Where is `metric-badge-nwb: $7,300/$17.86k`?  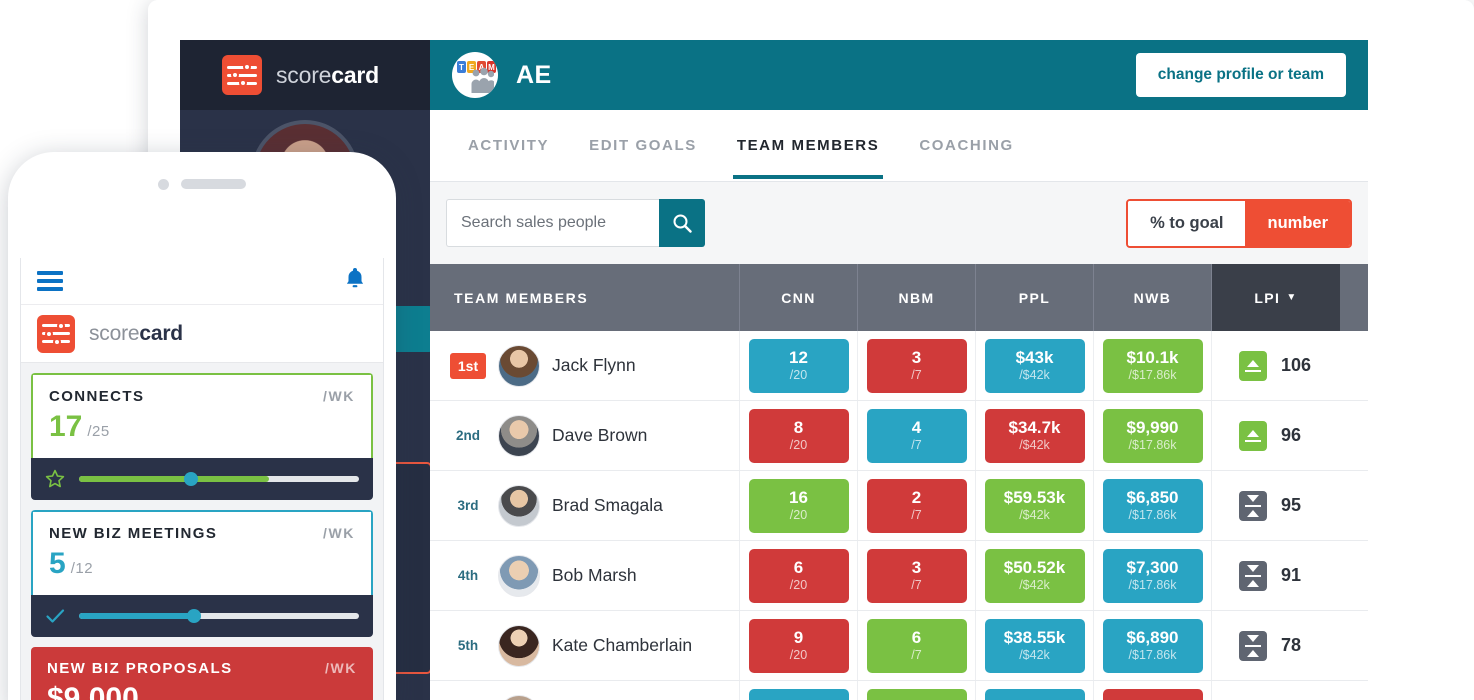 metric-badge-nwb: $7,300/$17.86k is located at coordinates (1152, 575).